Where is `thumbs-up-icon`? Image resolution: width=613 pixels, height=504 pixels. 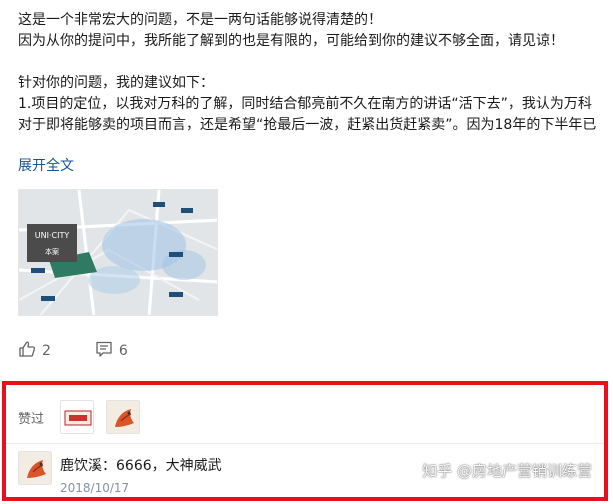 thumbs-up-icon is located at coordinates (27, 351).